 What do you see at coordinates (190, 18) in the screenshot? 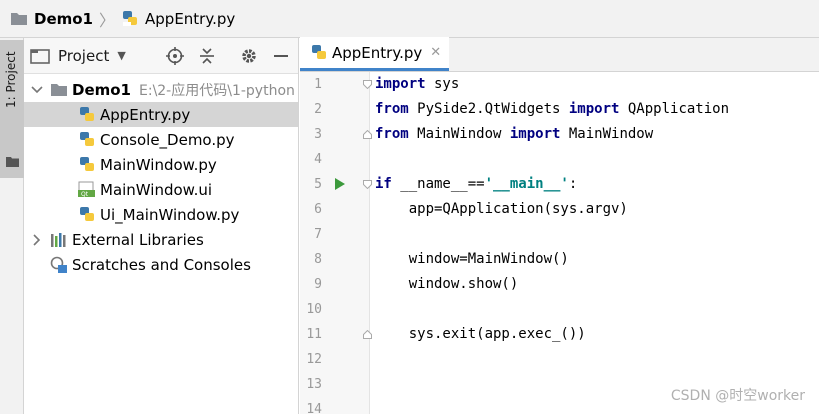
I see `breadcrumb-file-label: AppEntry.py` at bounding box center [190, 18].